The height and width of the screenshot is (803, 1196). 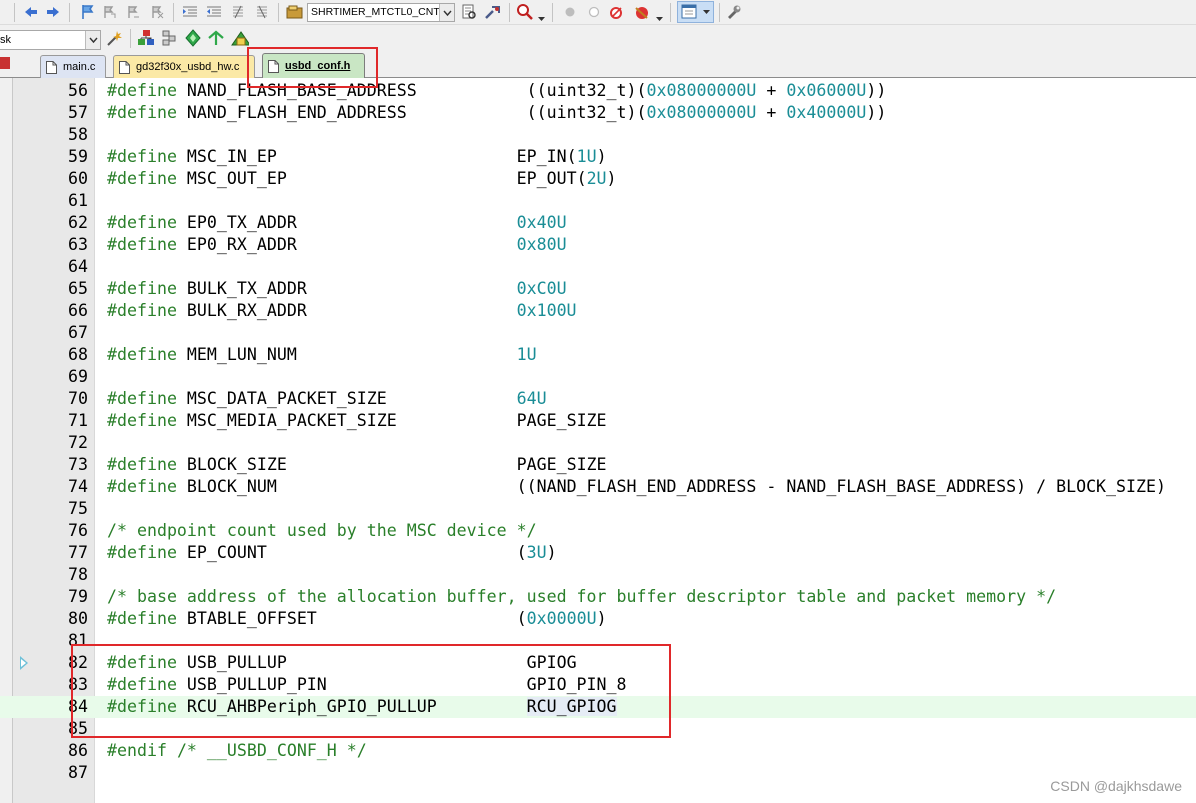 What do you see at coordinates (322, 355) in the screenshot?
I see `code-text: #define MEM_LUN_NUM 1U` at bounding box center [322, 355].